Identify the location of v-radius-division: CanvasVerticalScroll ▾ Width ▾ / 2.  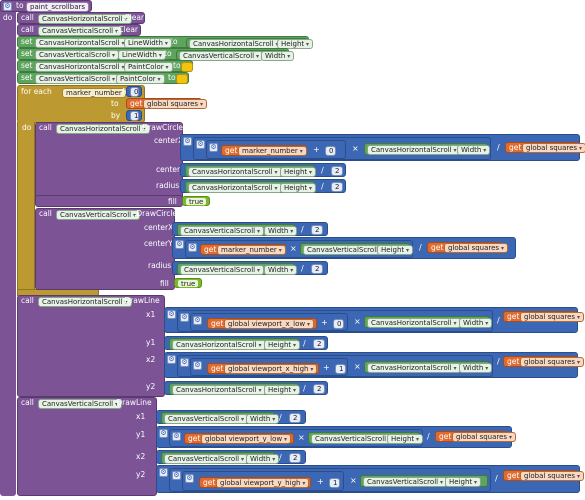
(250, 268).